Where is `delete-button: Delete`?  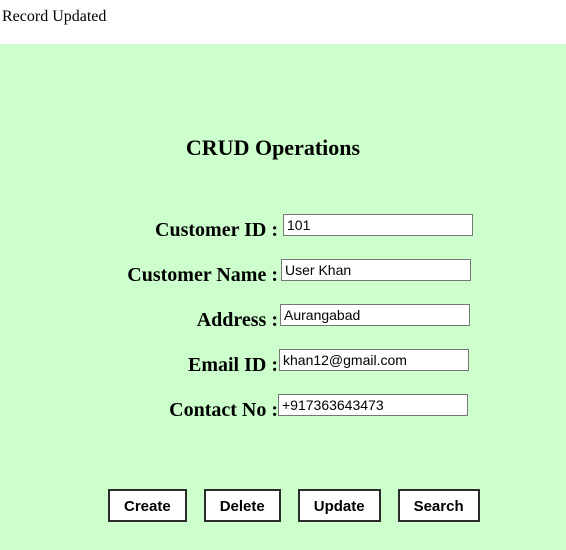 delete-button: Delete is located at coordinates (242, 505).